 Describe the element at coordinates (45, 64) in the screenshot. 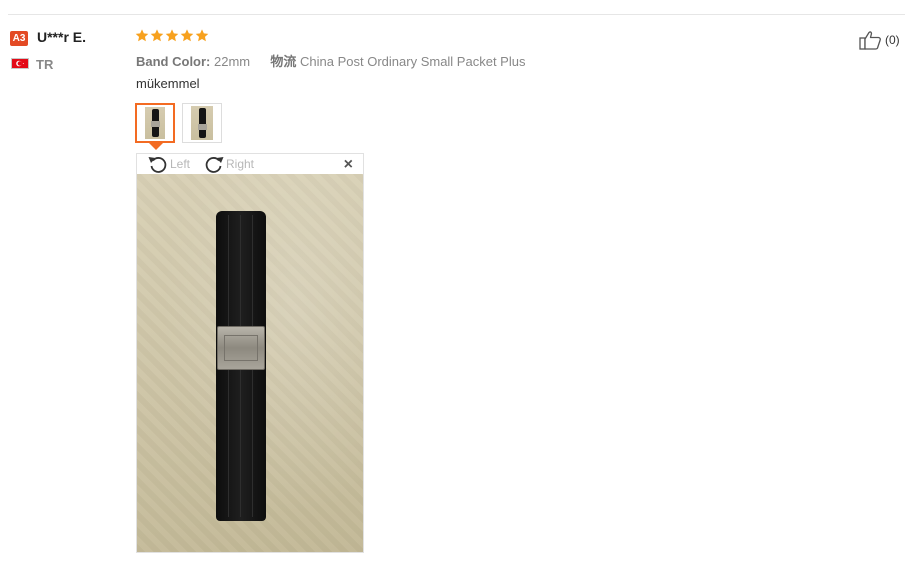

I see `reviewer-country: TR` at that location.